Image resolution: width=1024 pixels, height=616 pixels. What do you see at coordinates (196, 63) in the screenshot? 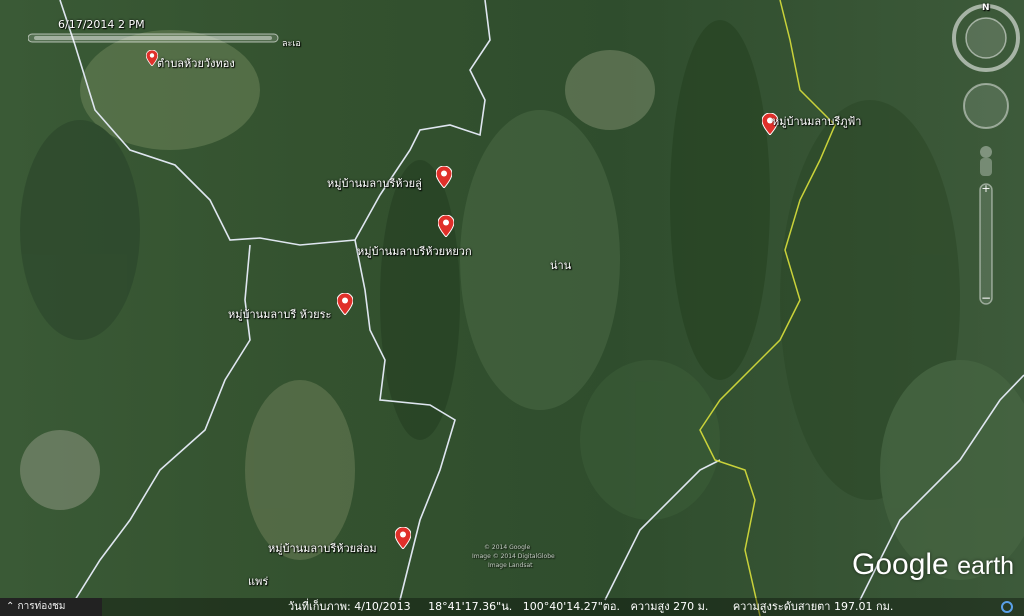
I see `place-label: ตำบลห้วยวังทอง` at bounding box center [196, 63].